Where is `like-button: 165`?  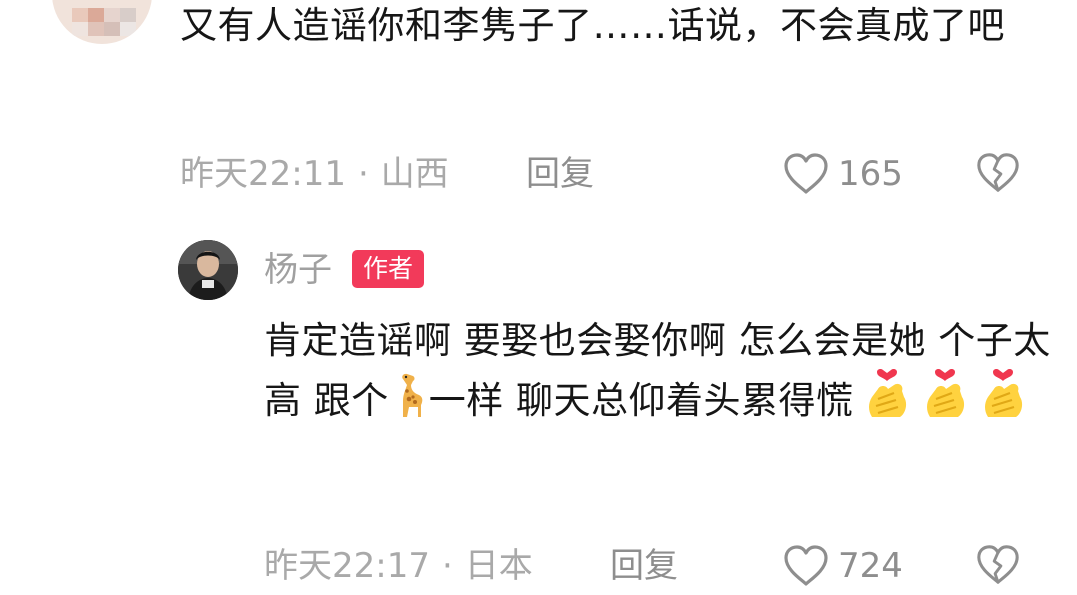
like-button: 165 is located at coordinates (842, 174).